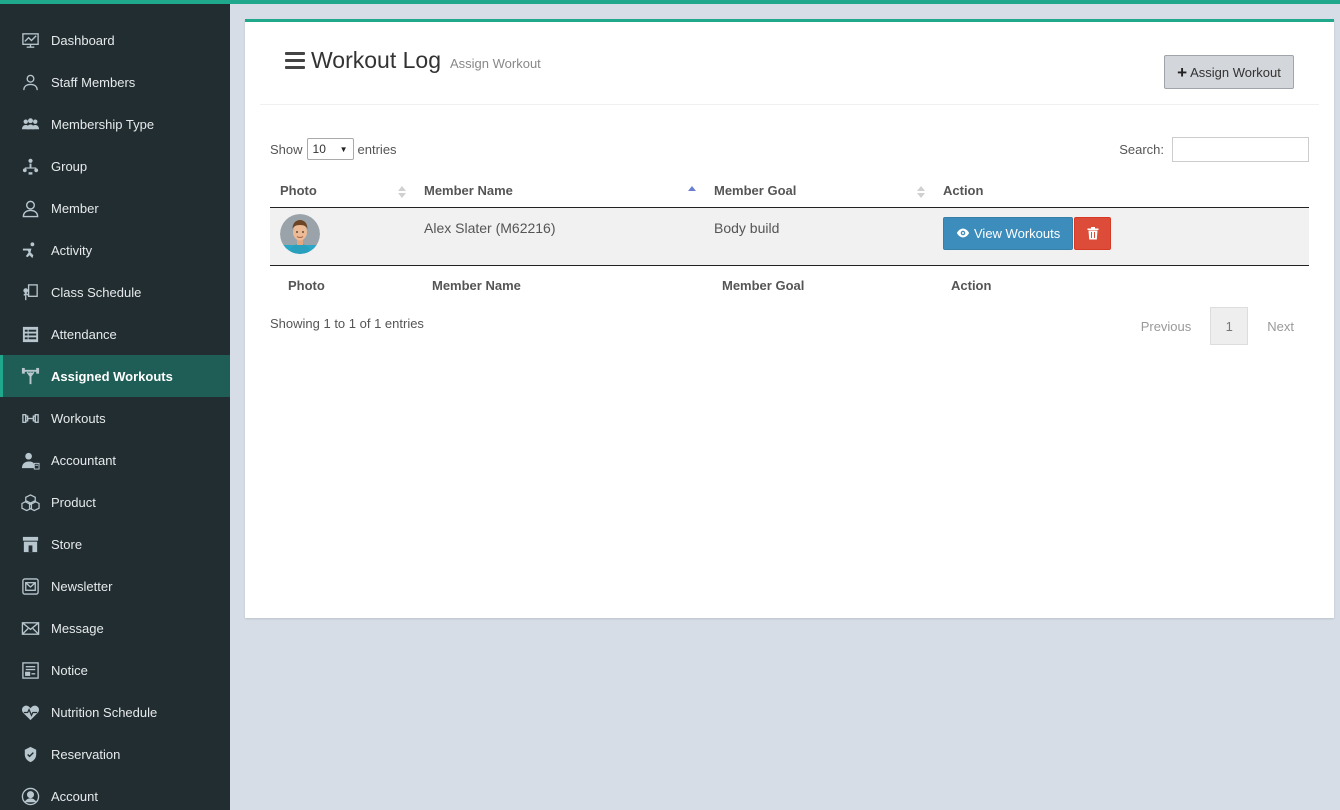 The height and width of the screenshot is (810, 1340). I want to click on assign-workout-button: + Assign Workout, so click(1229, 72).